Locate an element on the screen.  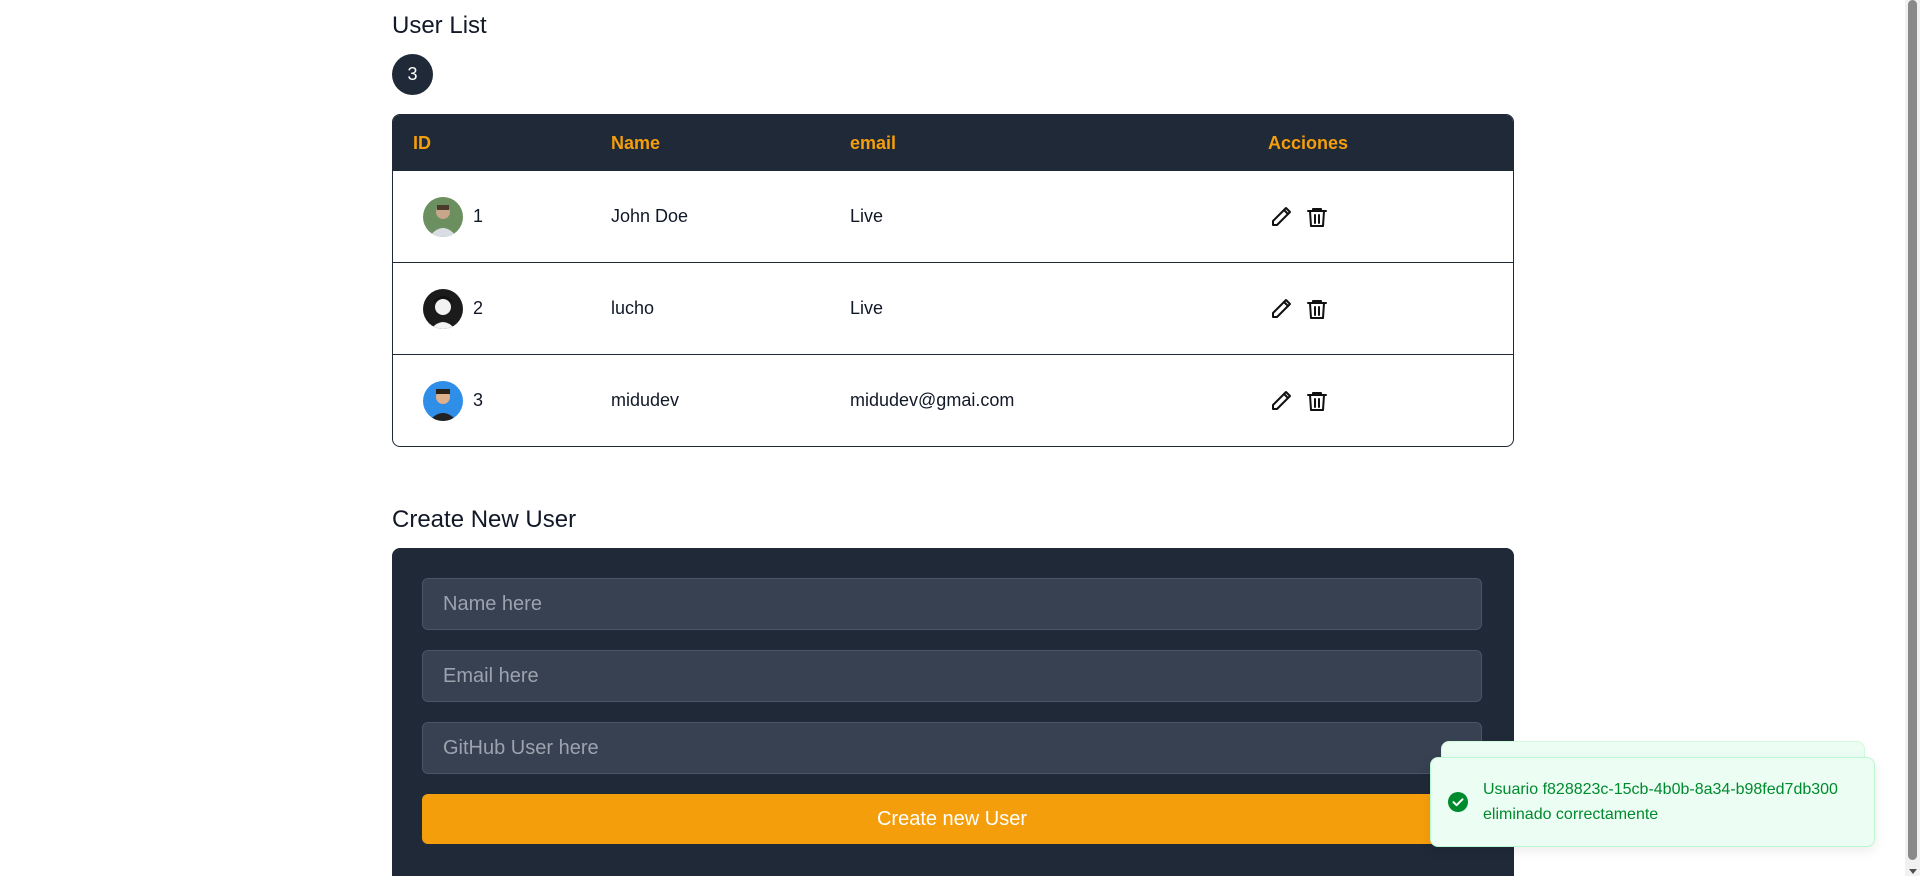
user-count-badge: 3 is located at coordinates (412, 74).